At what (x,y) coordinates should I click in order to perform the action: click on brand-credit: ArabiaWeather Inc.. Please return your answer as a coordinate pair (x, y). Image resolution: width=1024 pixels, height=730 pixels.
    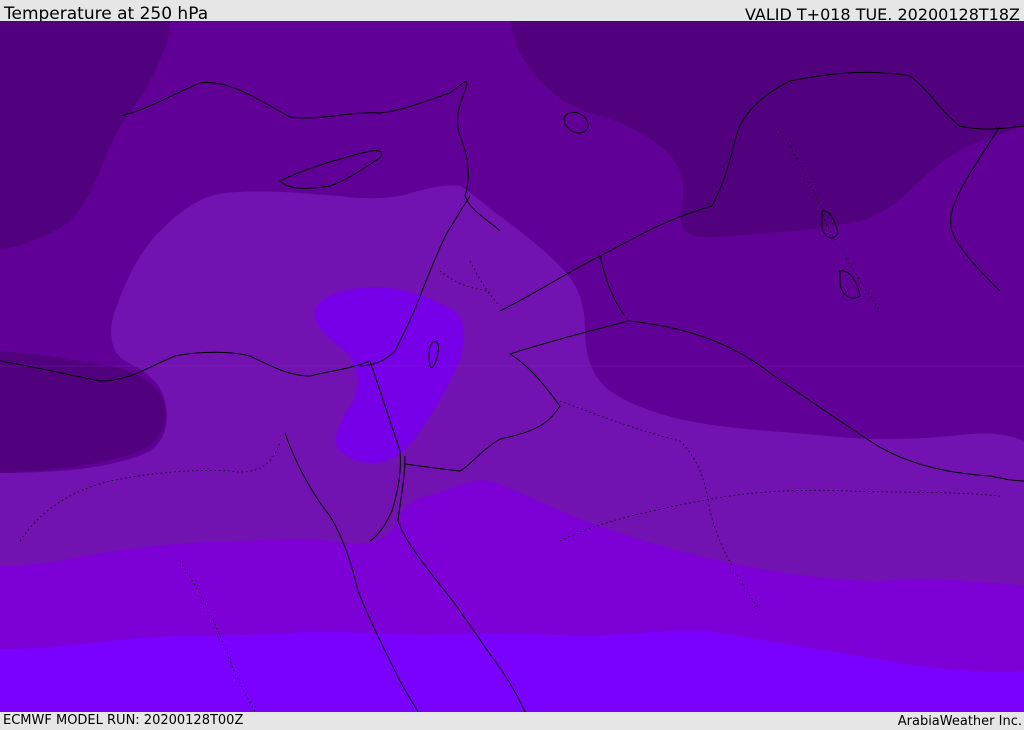
    Looking at the image, I should click on (959, 721).